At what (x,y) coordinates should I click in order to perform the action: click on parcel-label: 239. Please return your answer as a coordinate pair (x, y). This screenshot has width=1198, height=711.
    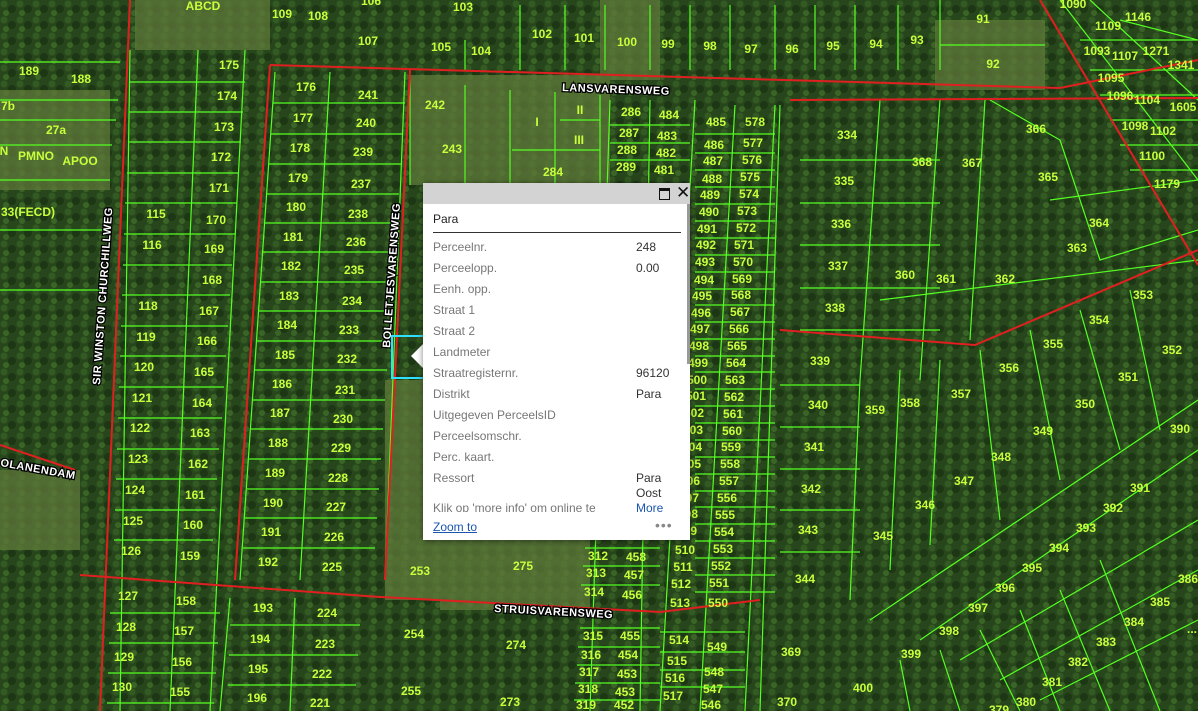
    Looking at the image, I should click on (363, 152).